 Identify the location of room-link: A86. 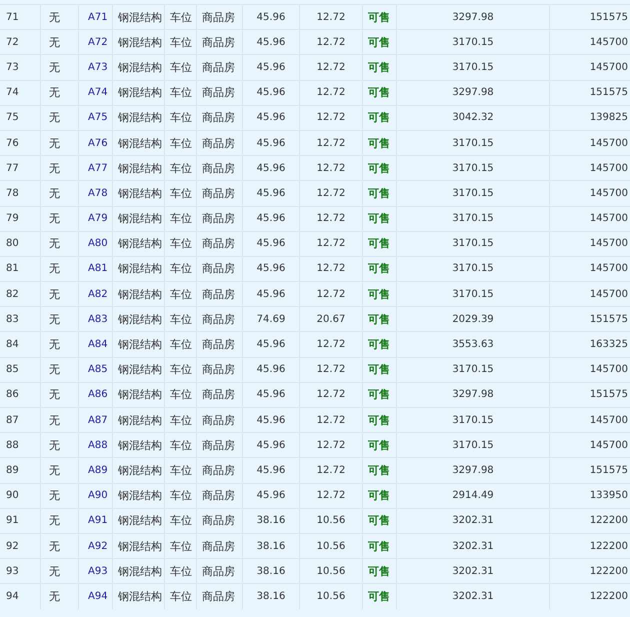
(98, 394).